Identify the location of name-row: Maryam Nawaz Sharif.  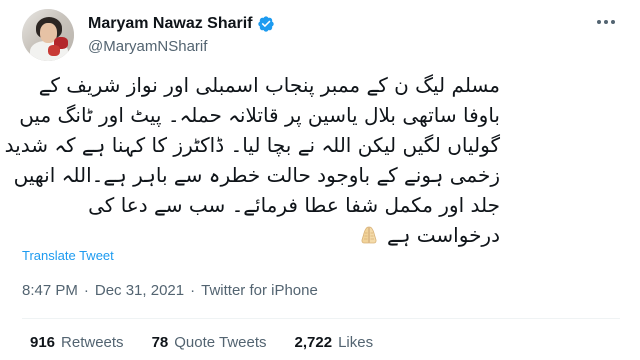
(181, 24).